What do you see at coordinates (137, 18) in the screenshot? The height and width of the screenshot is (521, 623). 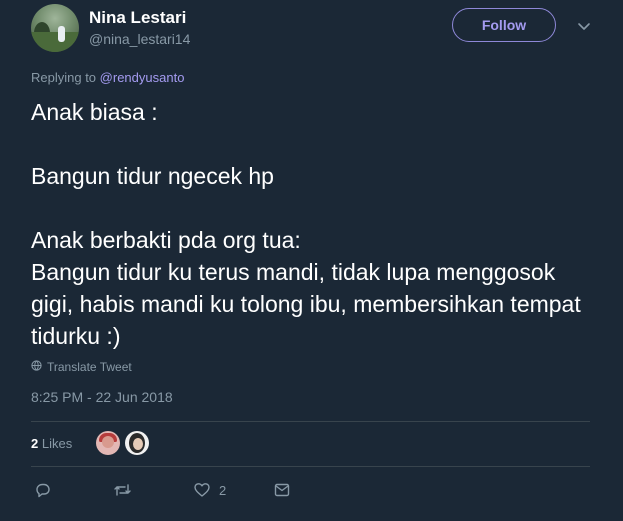 I see `author-display-name: Nina Lestari` at bounding box center [137, 18].